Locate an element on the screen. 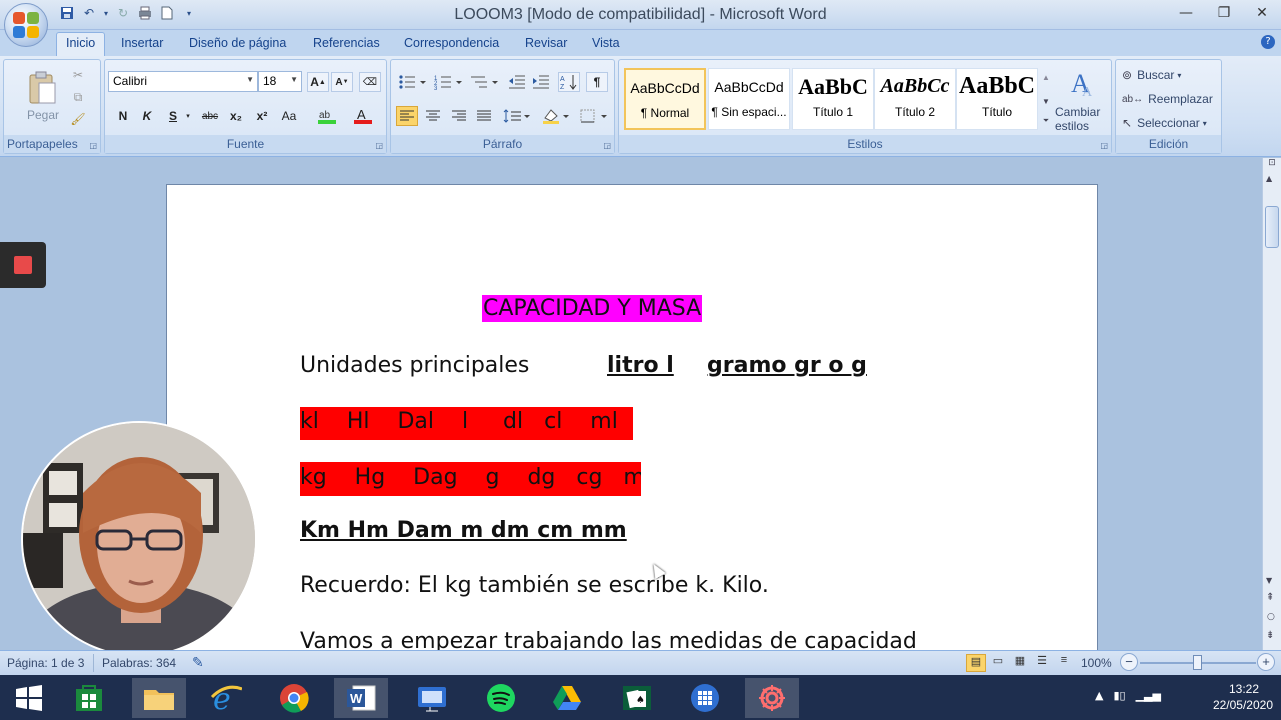 The image size is (1281, 720). style-normal: AaBbCcDd ¶ Normal is located at coordinates (665, 99).